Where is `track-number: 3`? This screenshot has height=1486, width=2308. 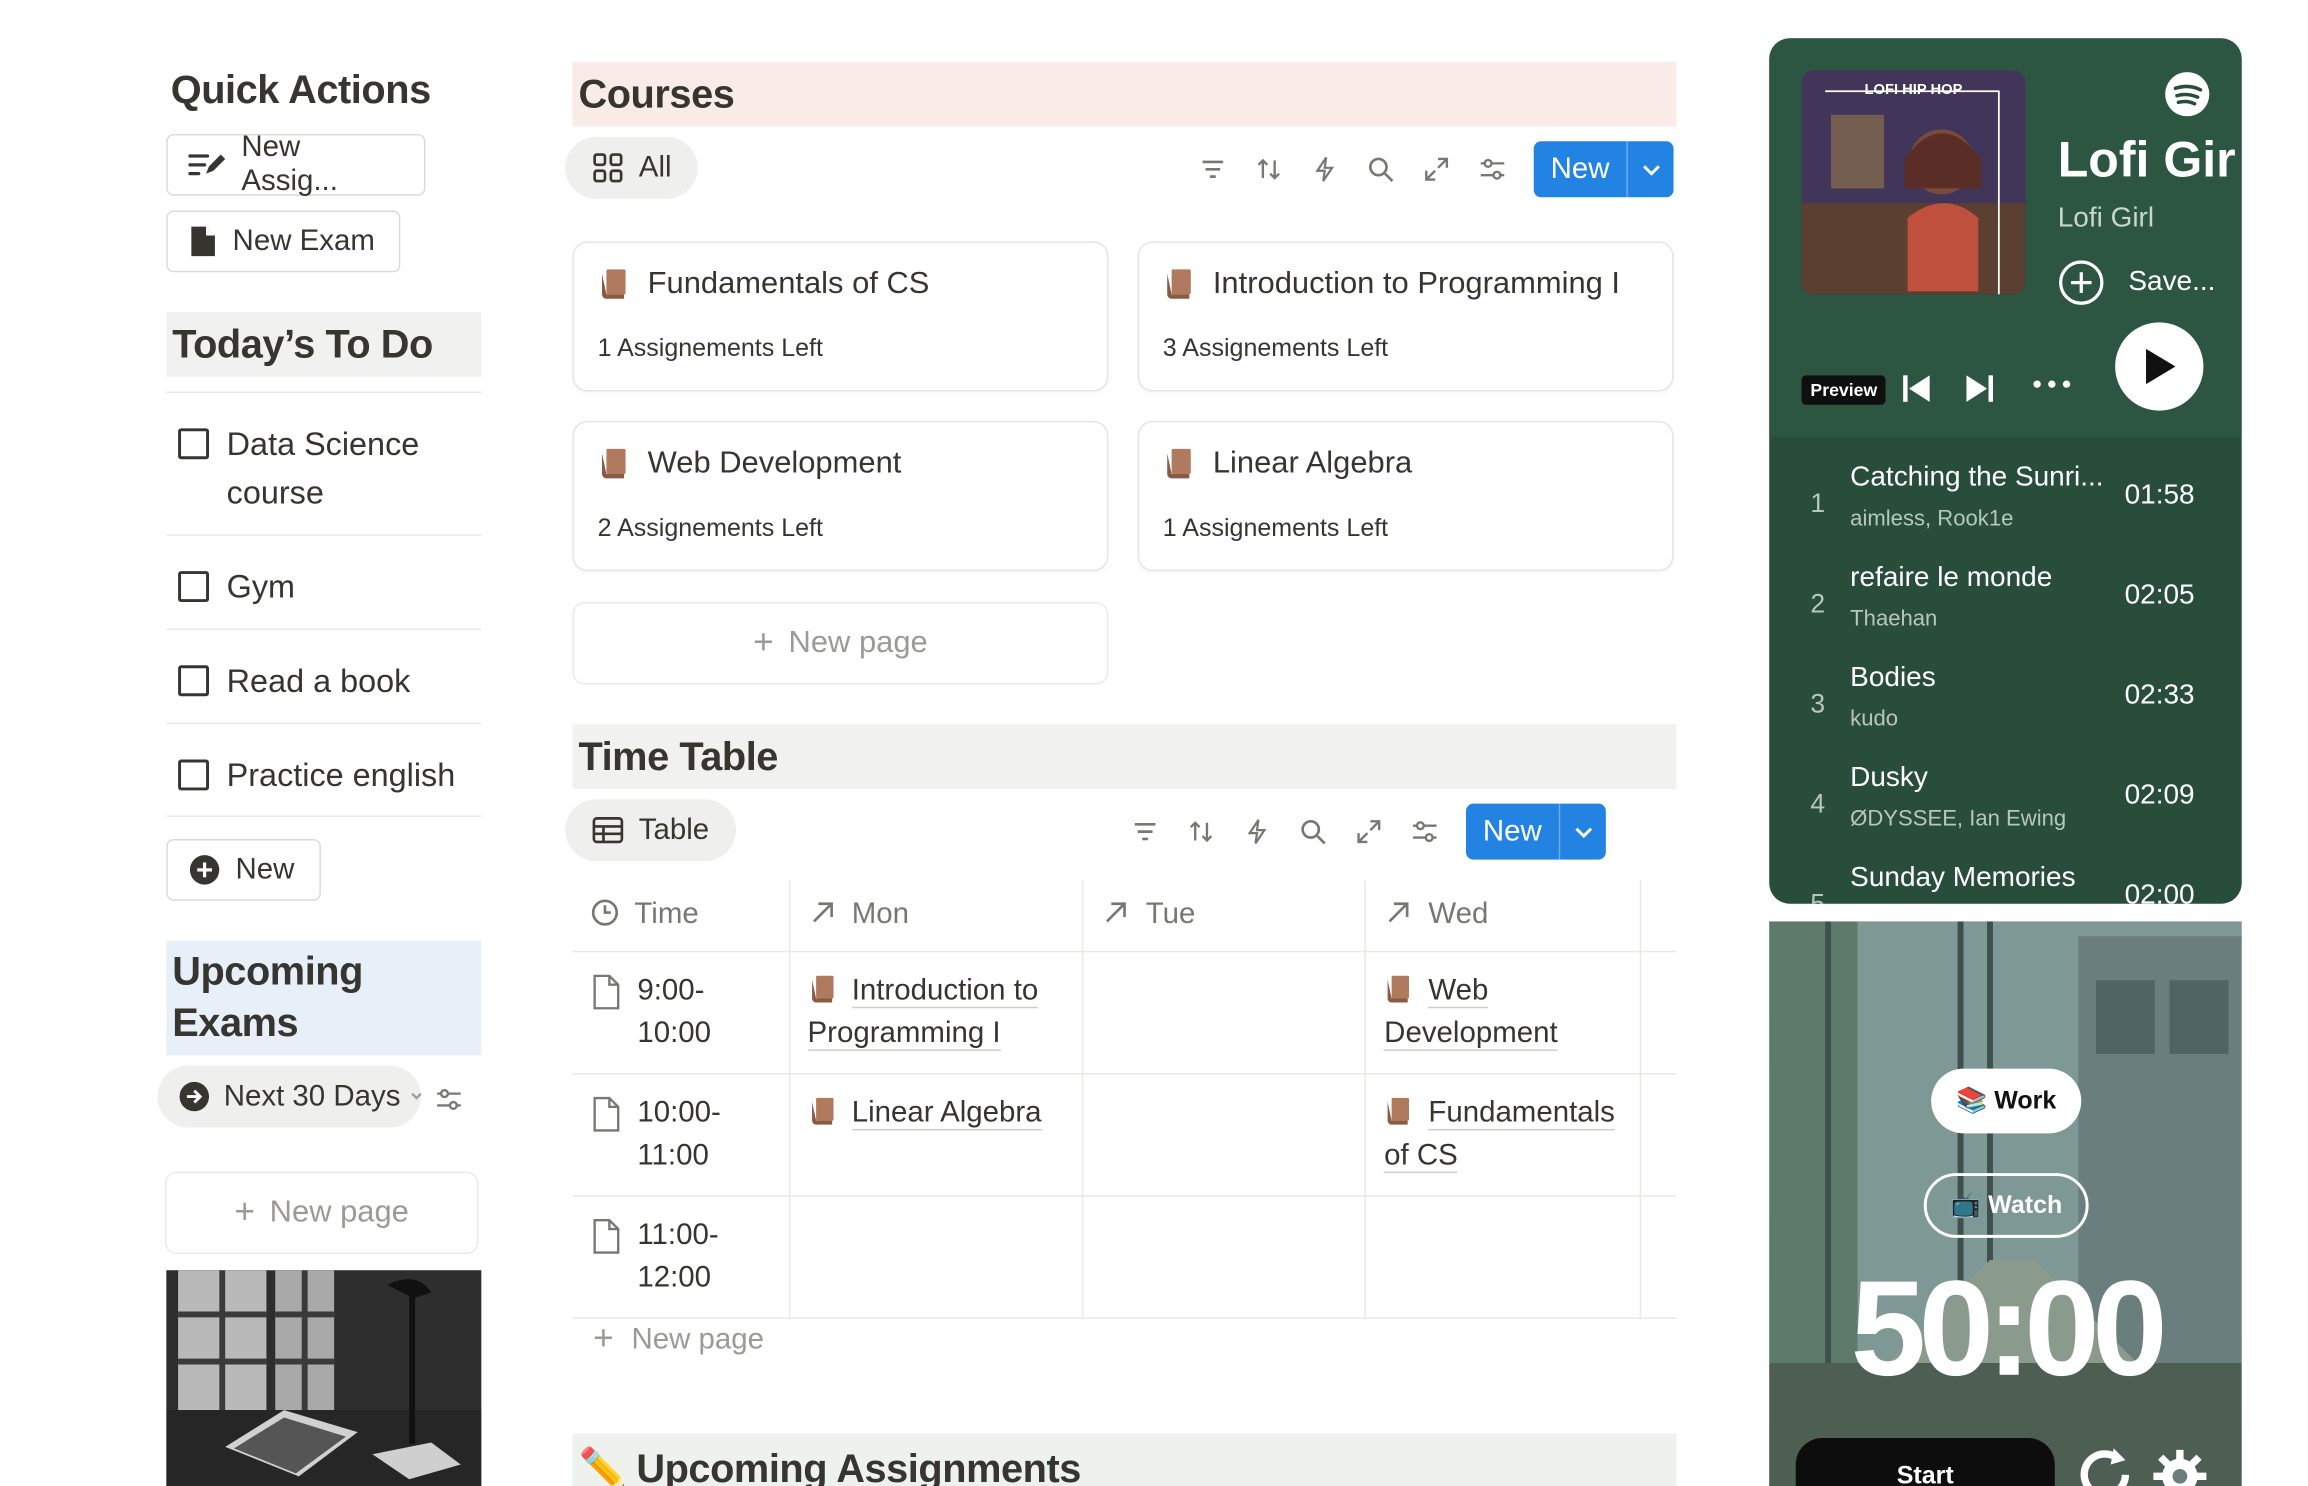
track-number: 3 is located at coordinates (1818, 703).